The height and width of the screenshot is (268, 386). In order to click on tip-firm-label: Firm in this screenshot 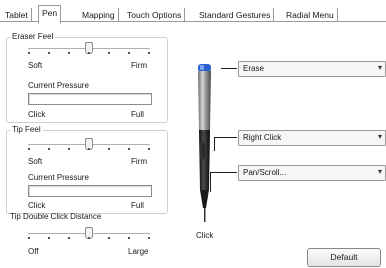, I will do `click(139, 161)`.